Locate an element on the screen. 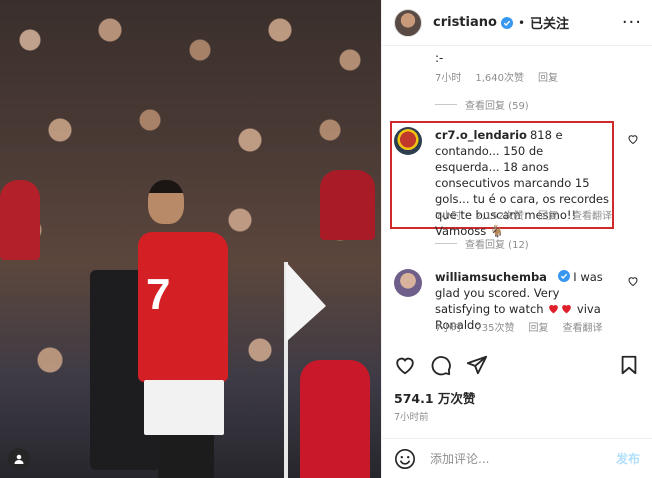 Image resolution: width=652 pixels, height=478 pixels. shirt-number: 7 is located at coordinates (158, 294).